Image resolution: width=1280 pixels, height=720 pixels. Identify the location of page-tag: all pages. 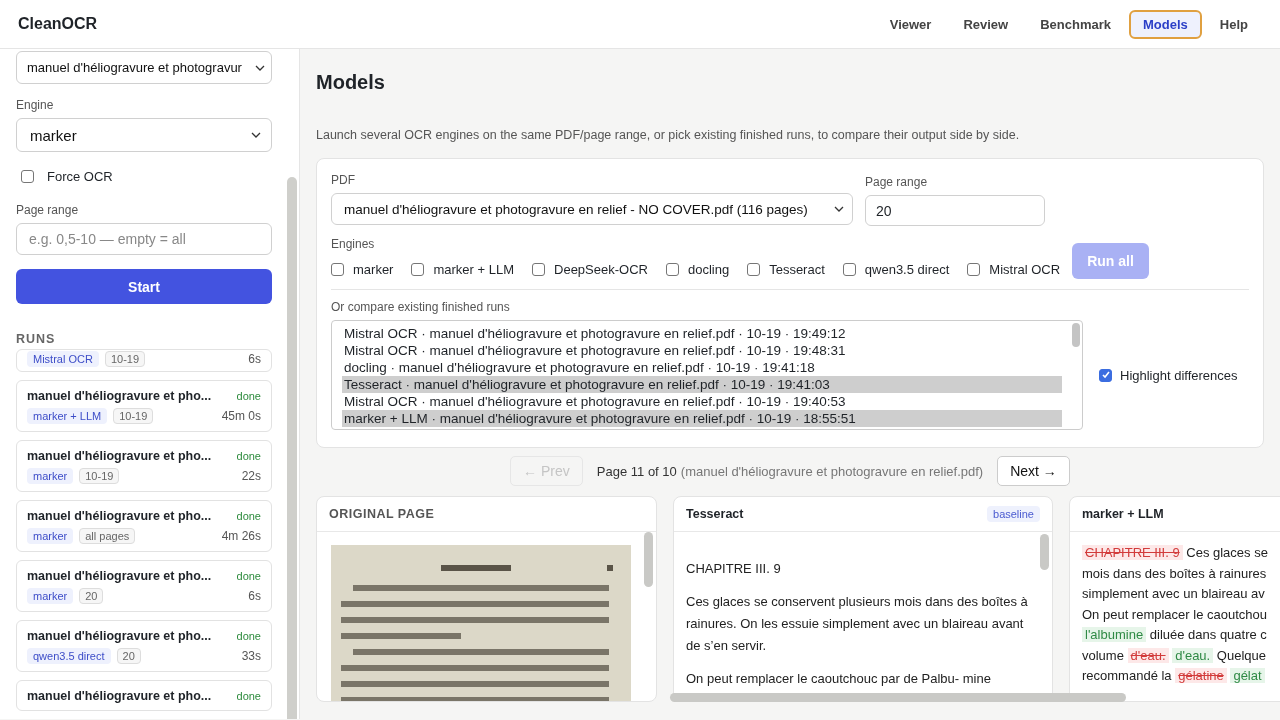
(107, 536).